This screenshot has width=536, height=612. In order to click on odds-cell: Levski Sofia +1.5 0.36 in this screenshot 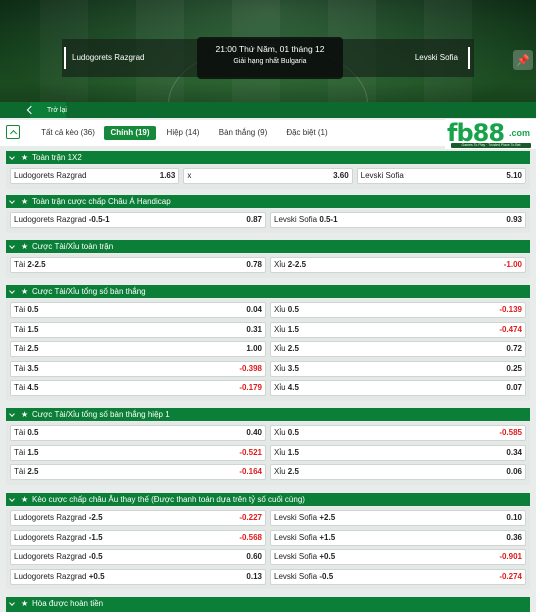, I will do `click(398, 537)`.